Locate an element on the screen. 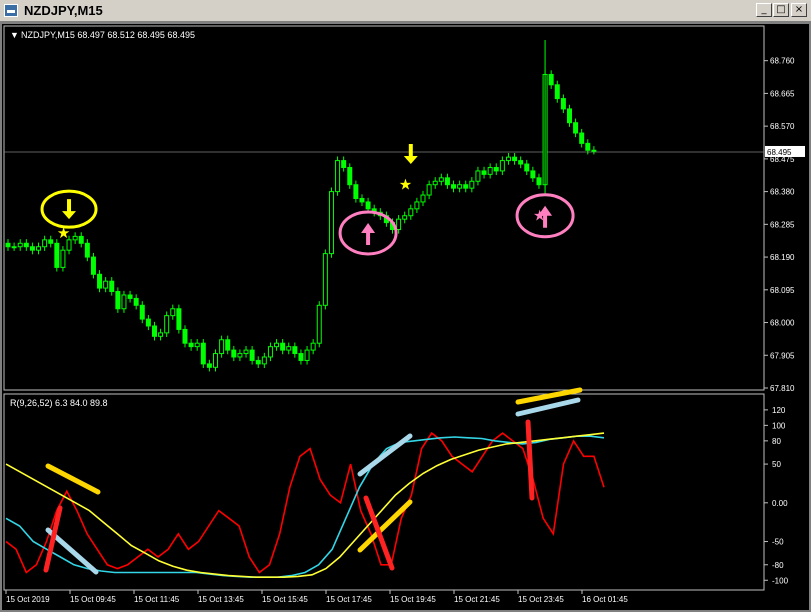  time-tick-label: 15 Oct 19:45 is located at coordinates (413, 599).